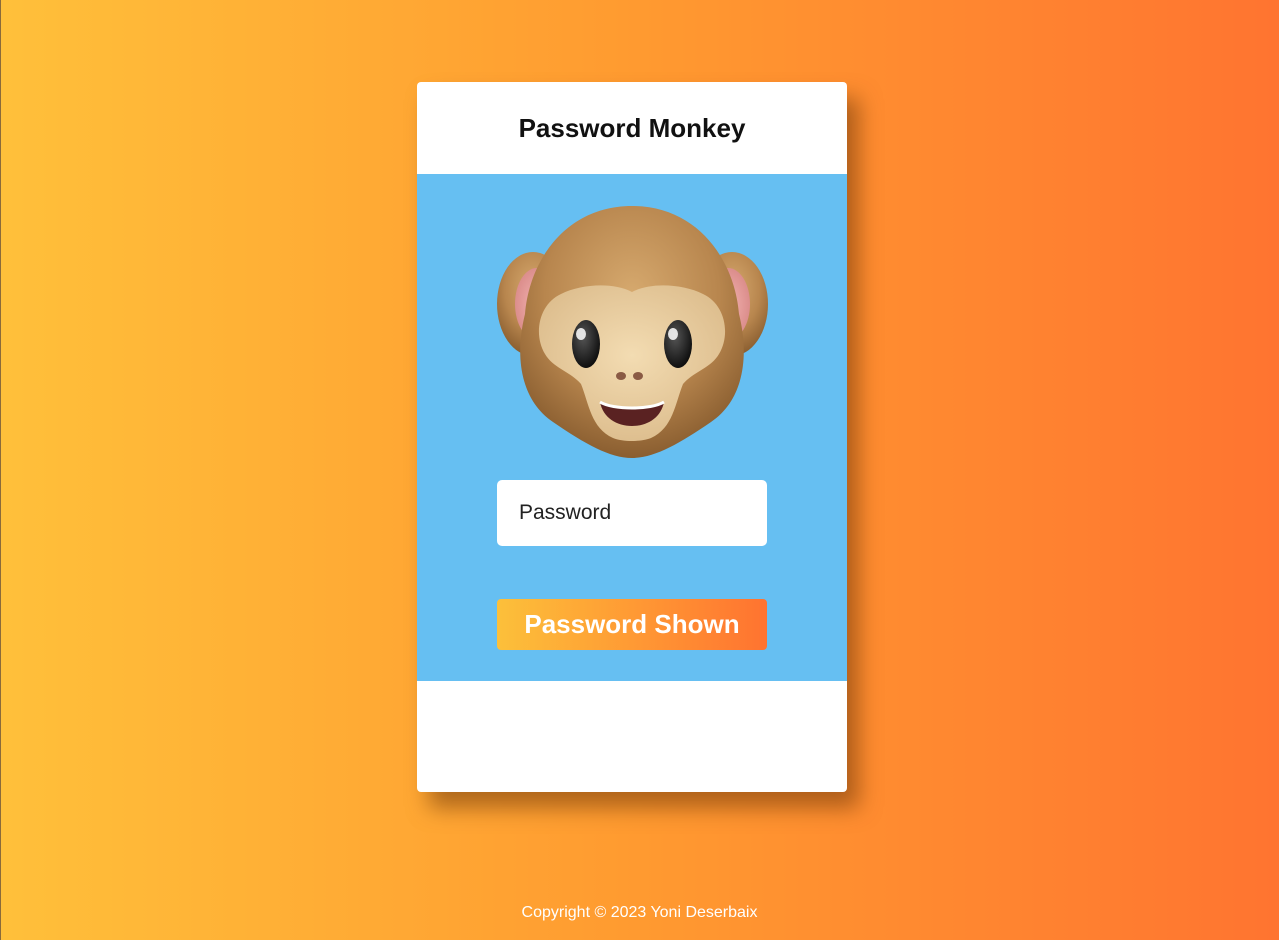 The image size is (1279, 940). I want to click on card-title: Password Monkey, so click(632, 127).